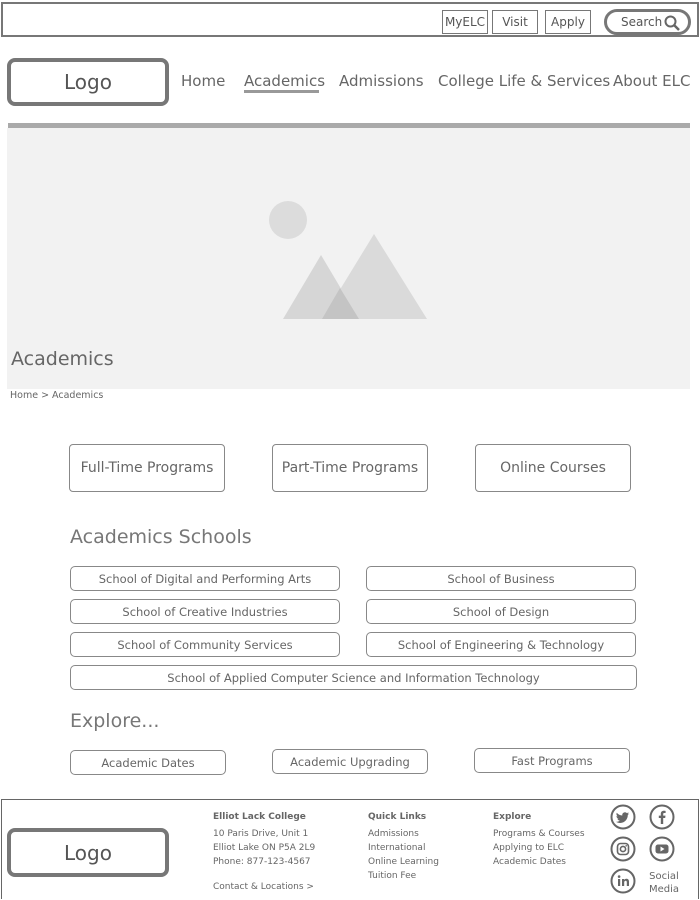  What do you see at coordinates (262, 862) in the screenshot?
I see `phone-number: Phone: 877-123-4567` at bounding box center [262, 862].